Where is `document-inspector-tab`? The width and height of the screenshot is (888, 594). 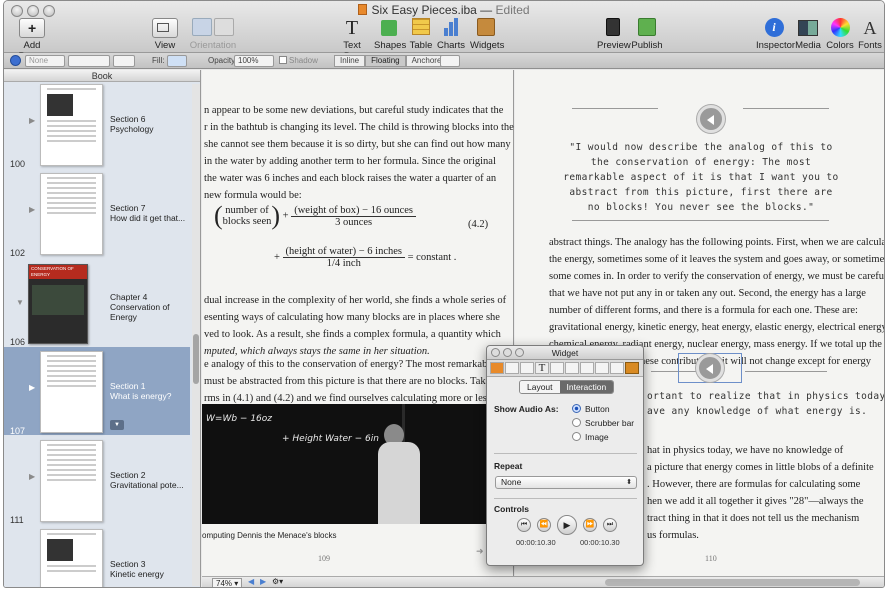
document-inspector-tab is located at coordinates (497, 368).